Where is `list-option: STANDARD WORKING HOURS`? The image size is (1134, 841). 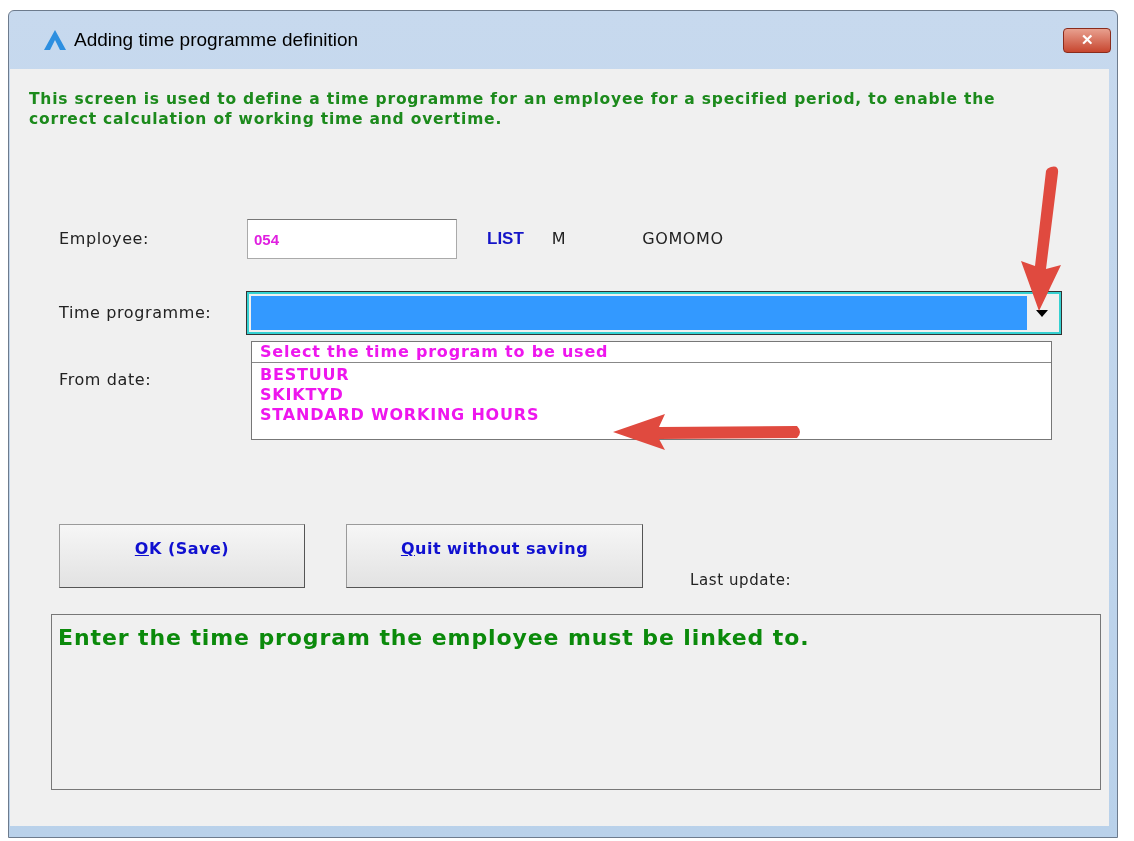 list-option: STANDARD WORKING HOURS is located at coordinates (651, 415).